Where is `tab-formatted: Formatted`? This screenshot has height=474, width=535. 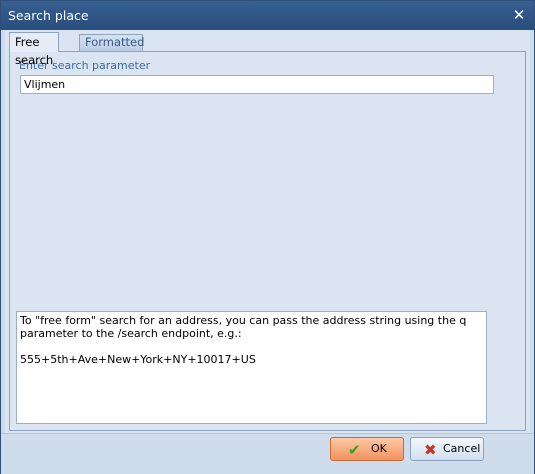
tab-formatted: Formatted is located at coordinates (111, 42).